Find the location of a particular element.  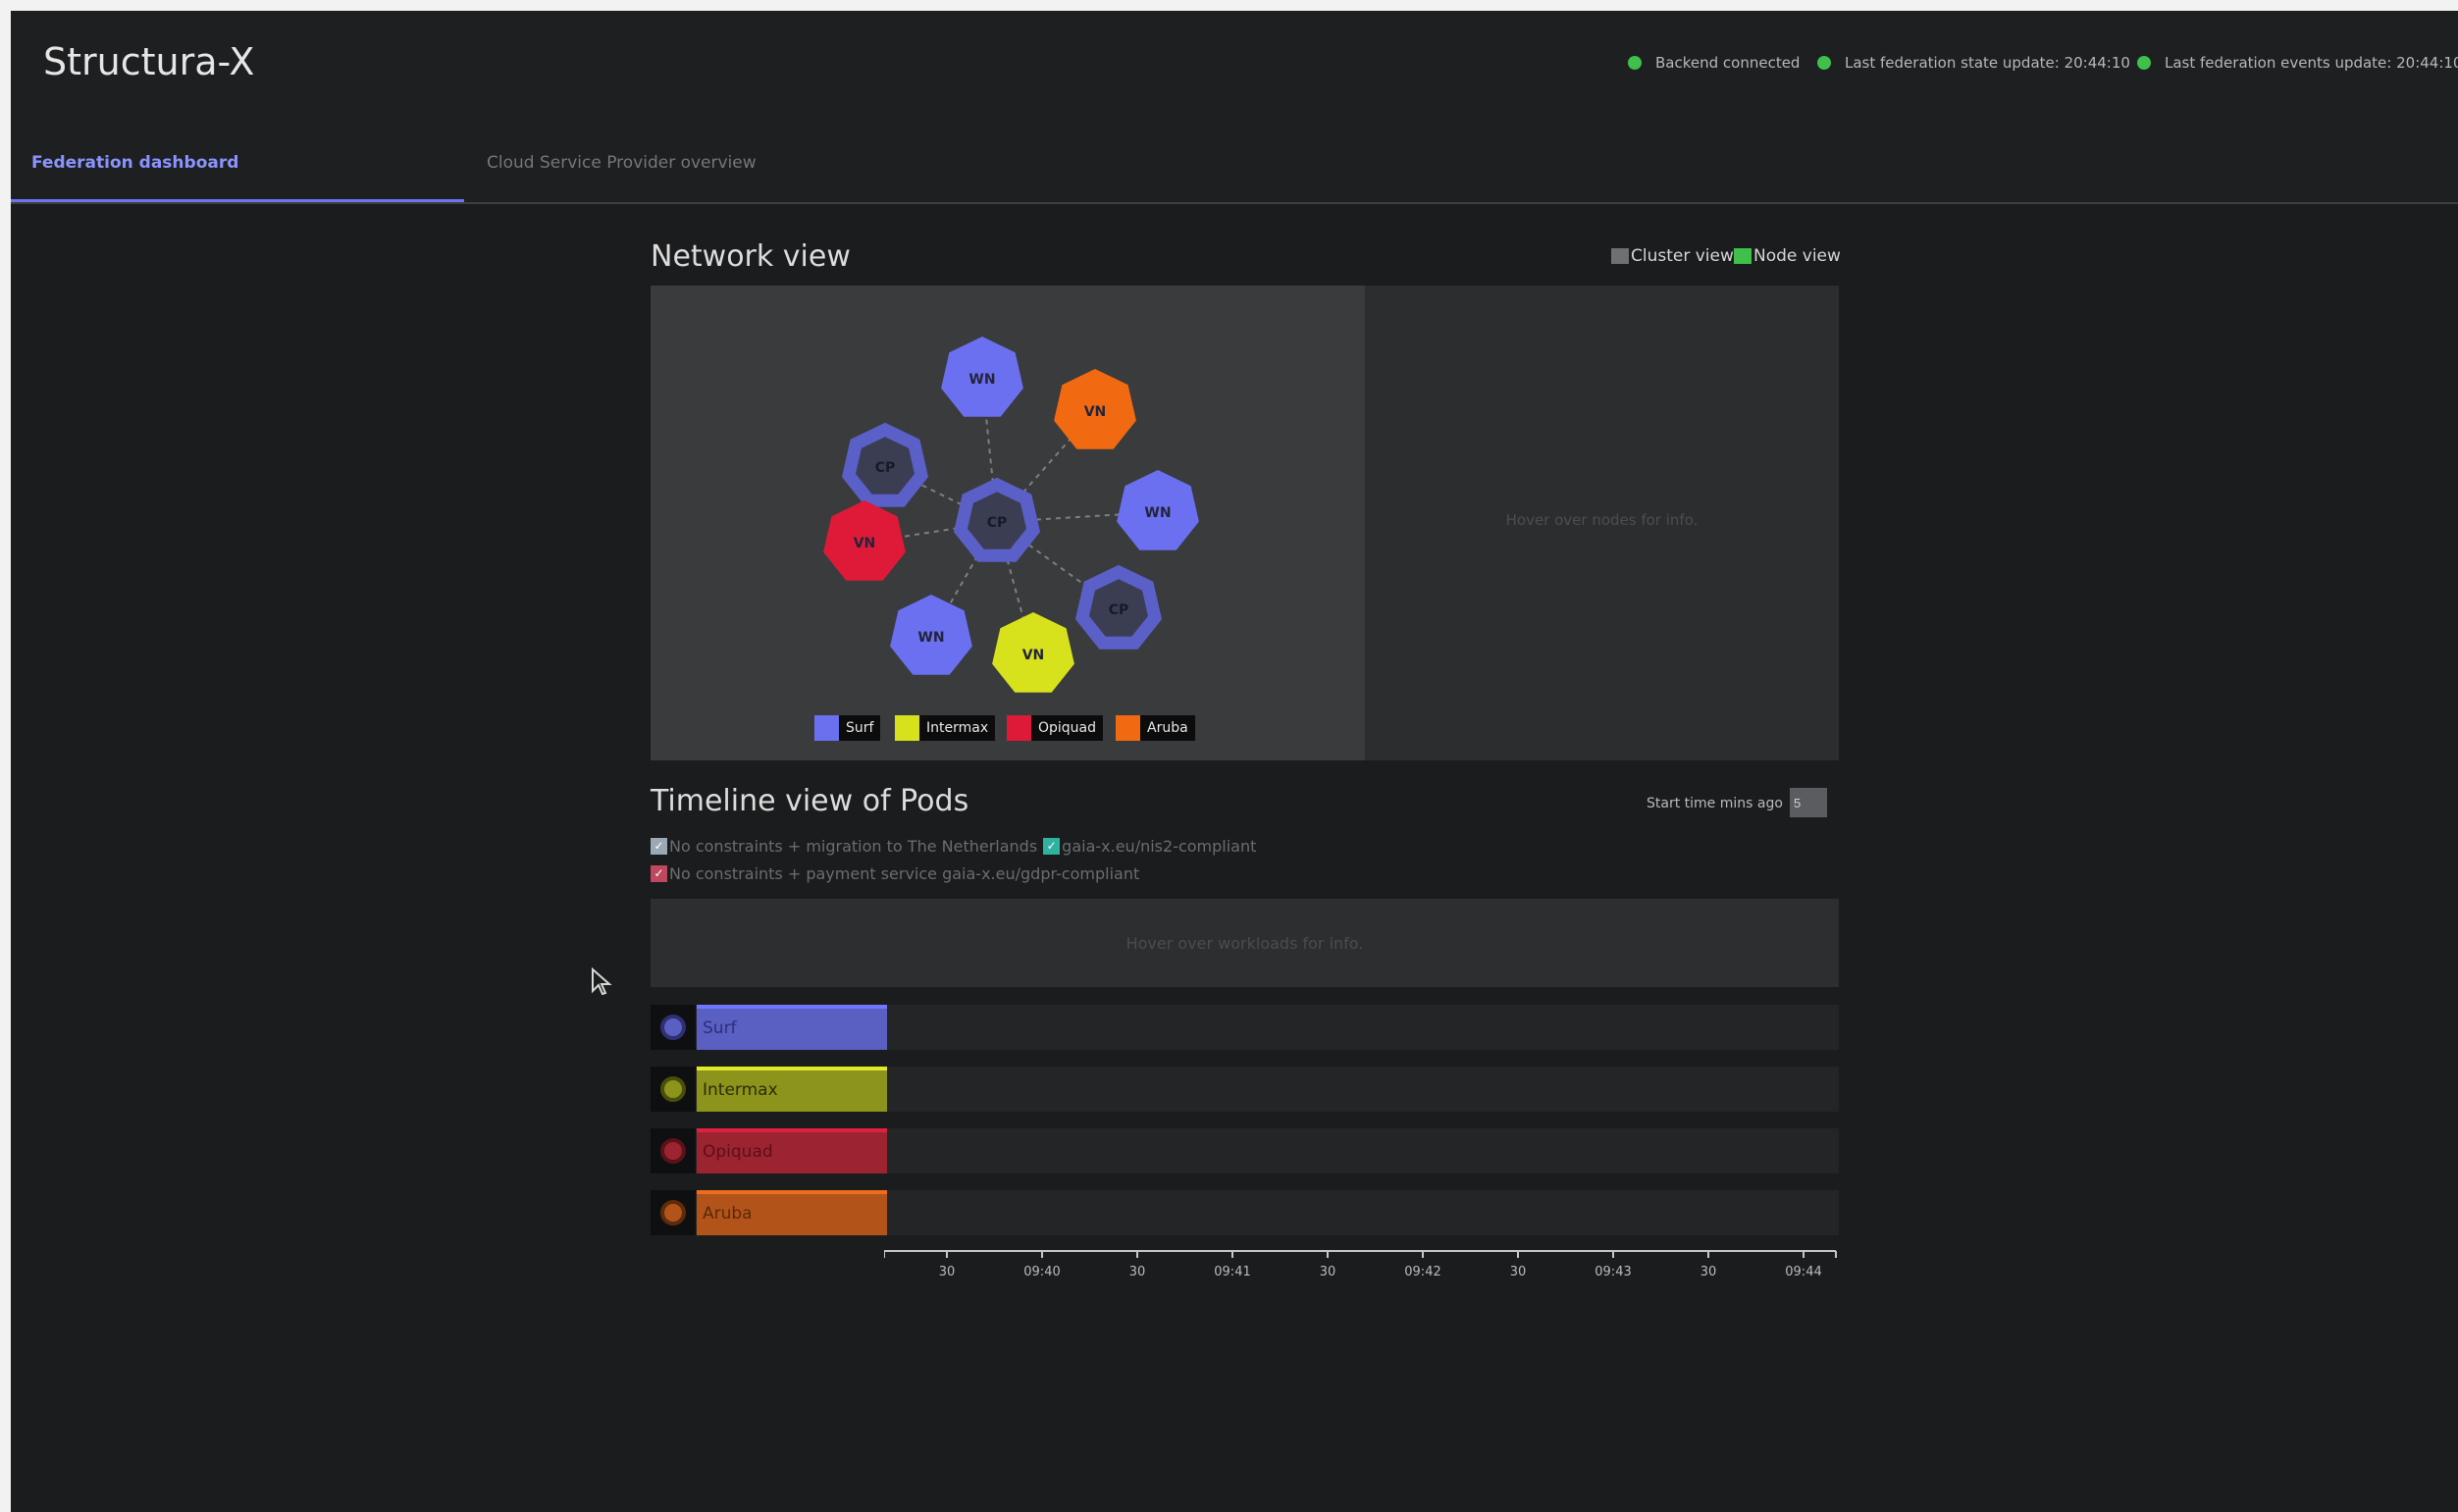

timeline-row-opiquad: Opiquad is located at coordinates (1245, 1150).